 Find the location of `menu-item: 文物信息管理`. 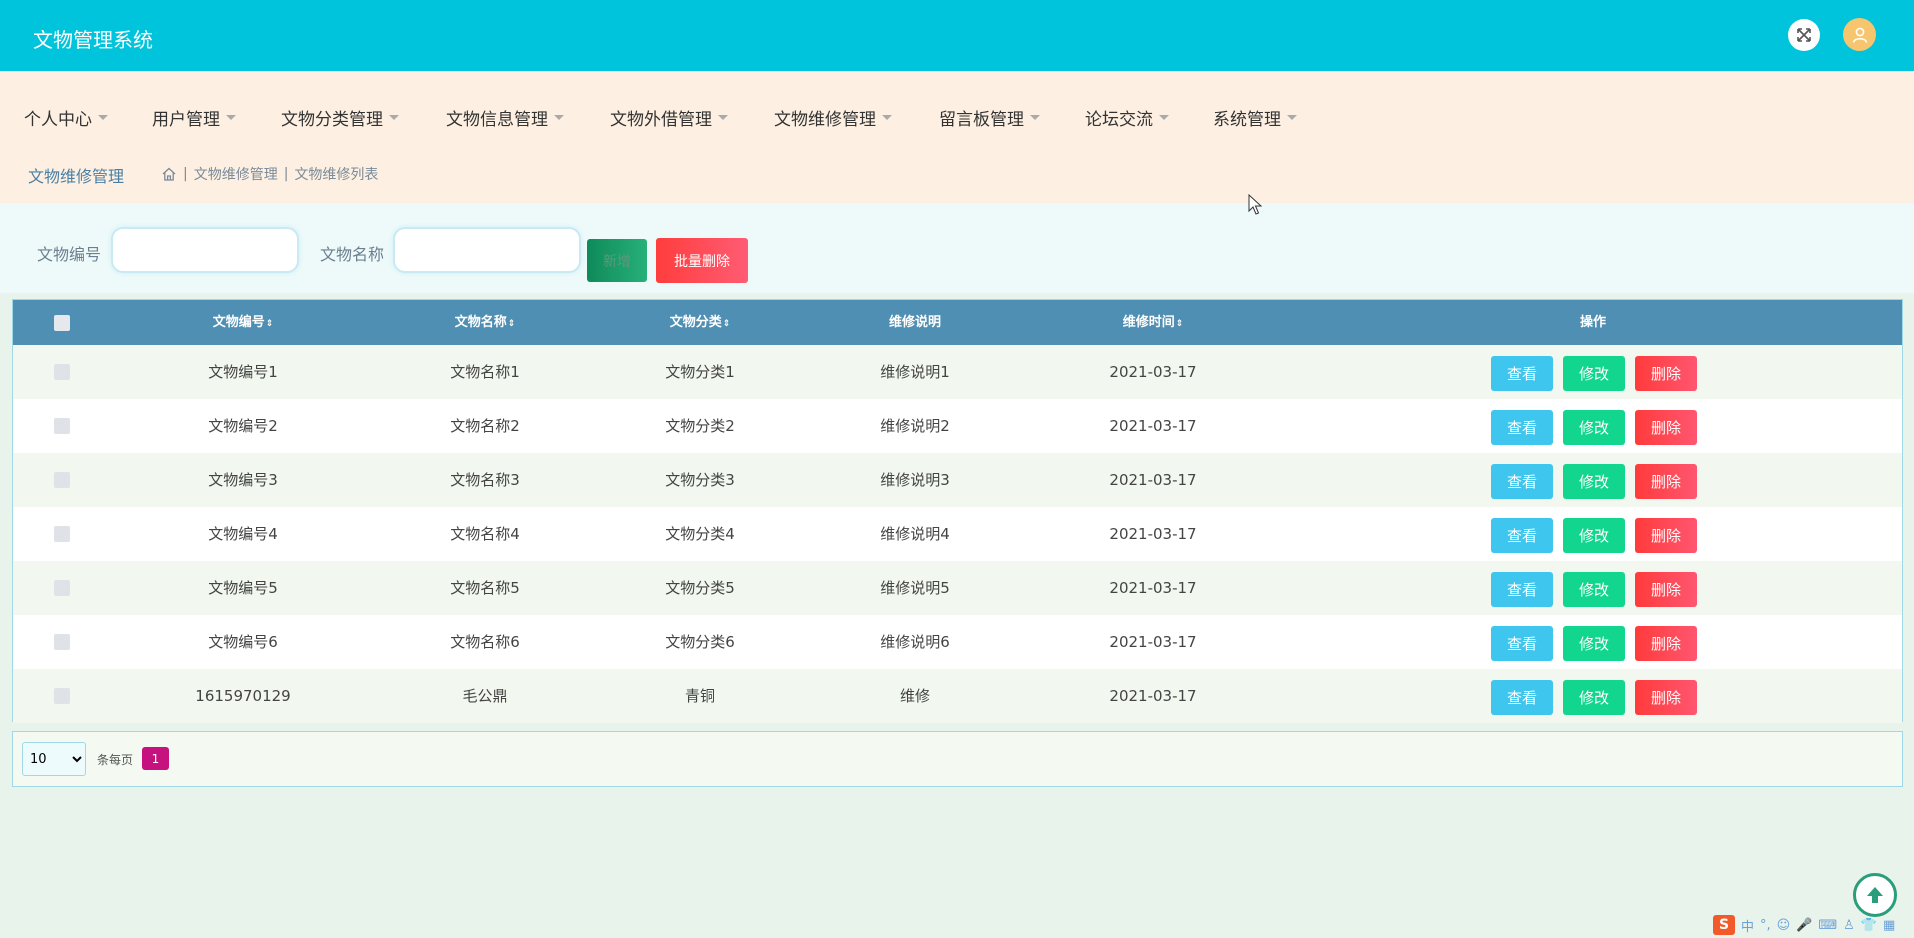

menu-item: 文物信息管理 is located at coordinates (505, 117).